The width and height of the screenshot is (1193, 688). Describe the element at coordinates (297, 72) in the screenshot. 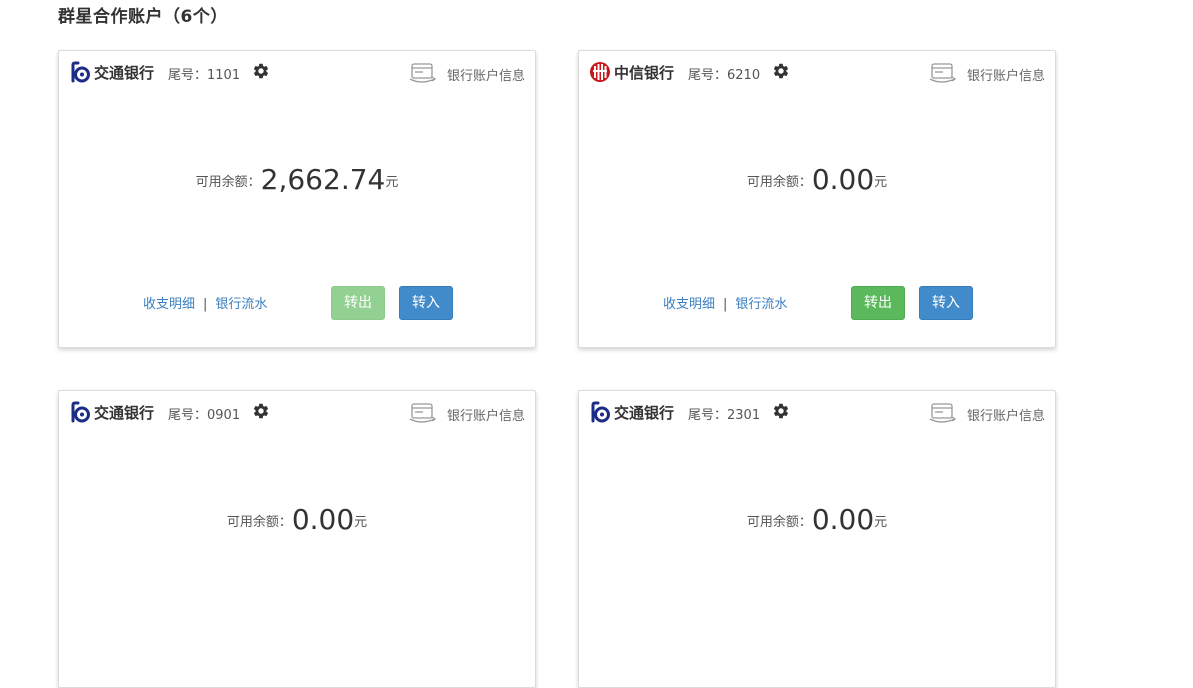

I see `card-header: 交通银行 尾号：1101 银行账户信息` at that location.